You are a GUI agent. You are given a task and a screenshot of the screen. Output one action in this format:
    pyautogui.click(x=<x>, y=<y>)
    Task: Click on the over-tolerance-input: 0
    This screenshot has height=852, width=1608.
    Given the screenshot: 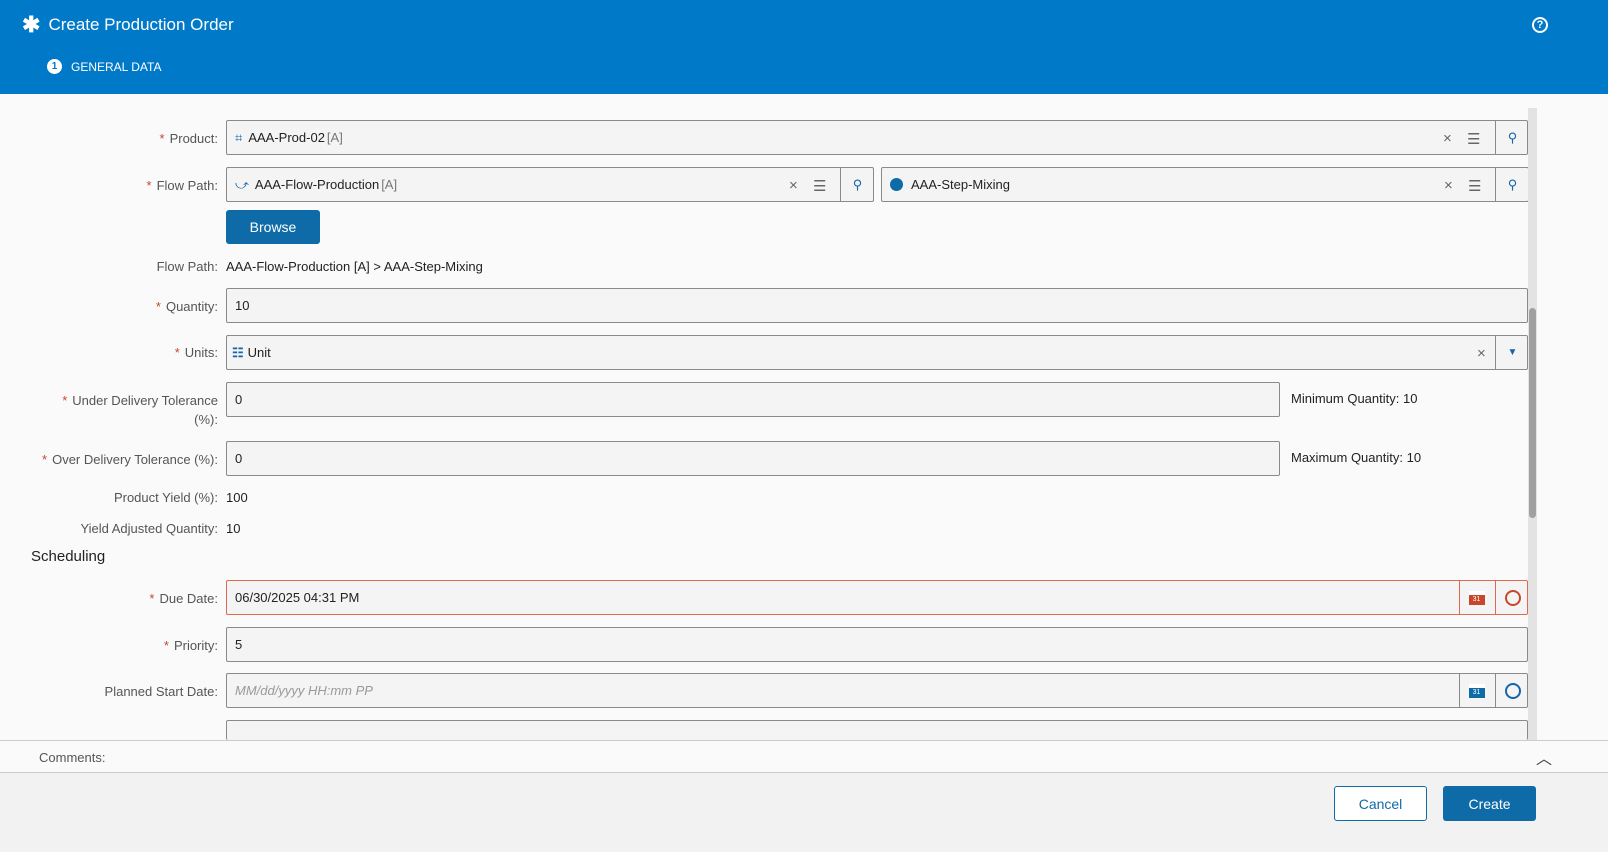 What is the action you would take?
    pyautogui.click(x=753, y=458)
    